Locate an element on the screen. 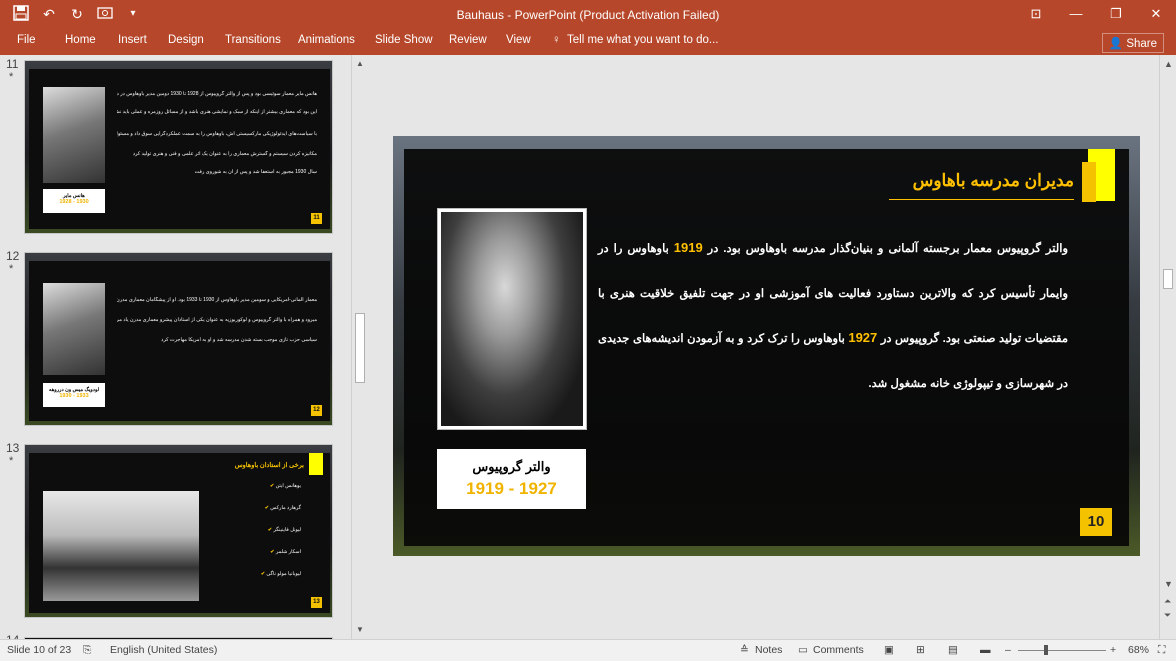 The image size is (1176, 661). language-status: English (United States) is located at coordinates (163, 650).